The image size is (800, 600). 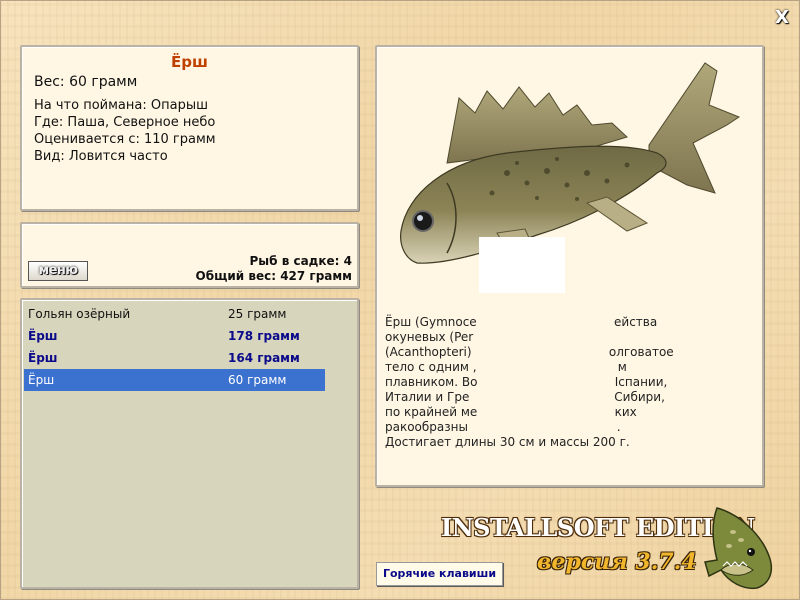 What do you see at coordinates (429, 337) in the screenshot?
I see `description-line: окуневых (Per` at bounding box center [429, 337].